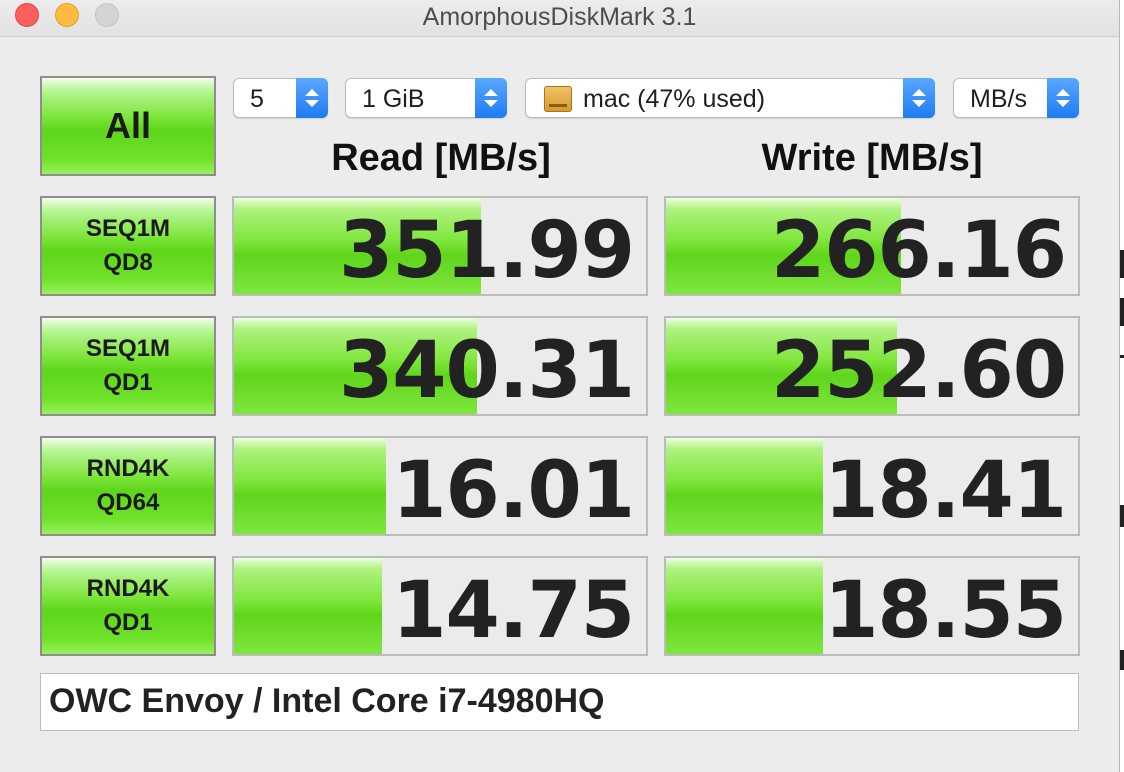 The image size is (1124, 772). I want to click on test-button-seq1m-qd1: SEQ1M QD1, so click(128, 366).